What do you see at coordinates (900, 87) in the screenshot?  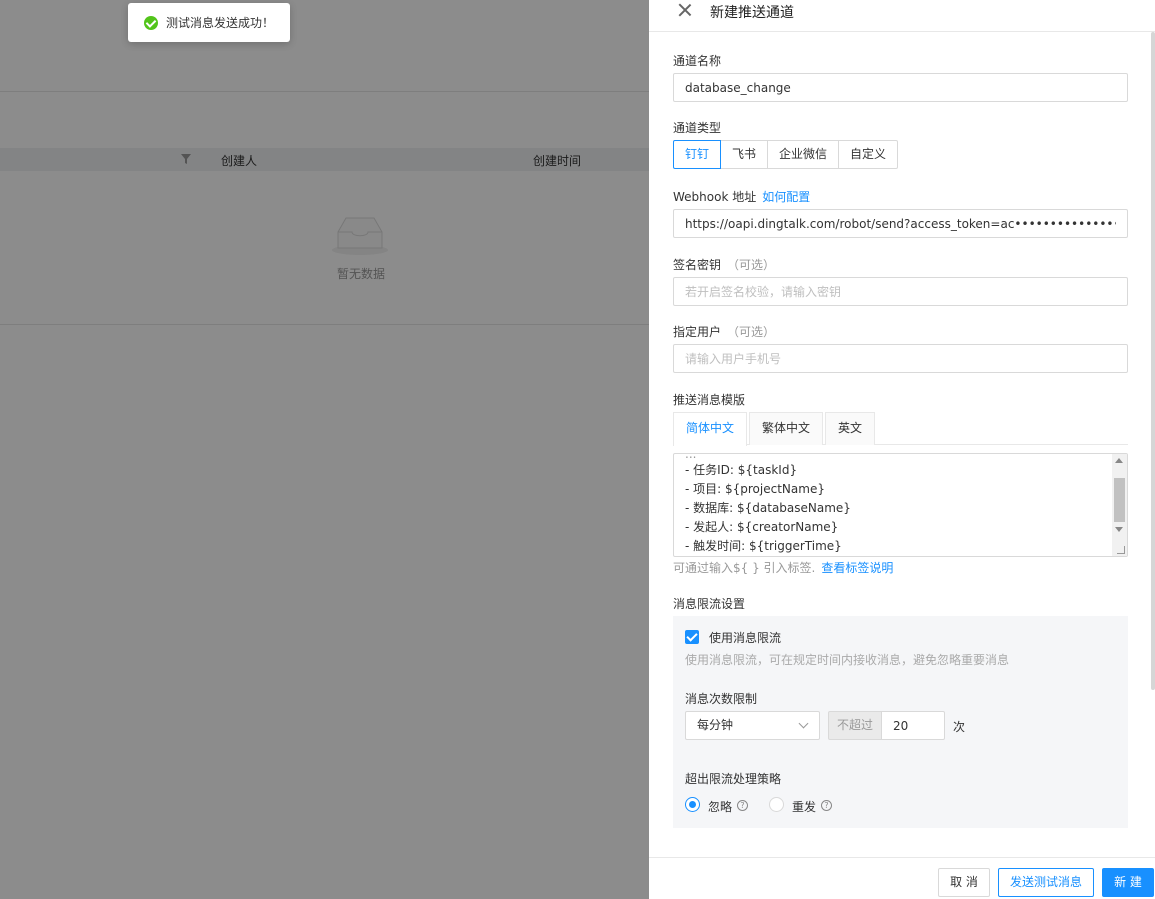 I see `channel-name-input` at bounding box center [900, 87].